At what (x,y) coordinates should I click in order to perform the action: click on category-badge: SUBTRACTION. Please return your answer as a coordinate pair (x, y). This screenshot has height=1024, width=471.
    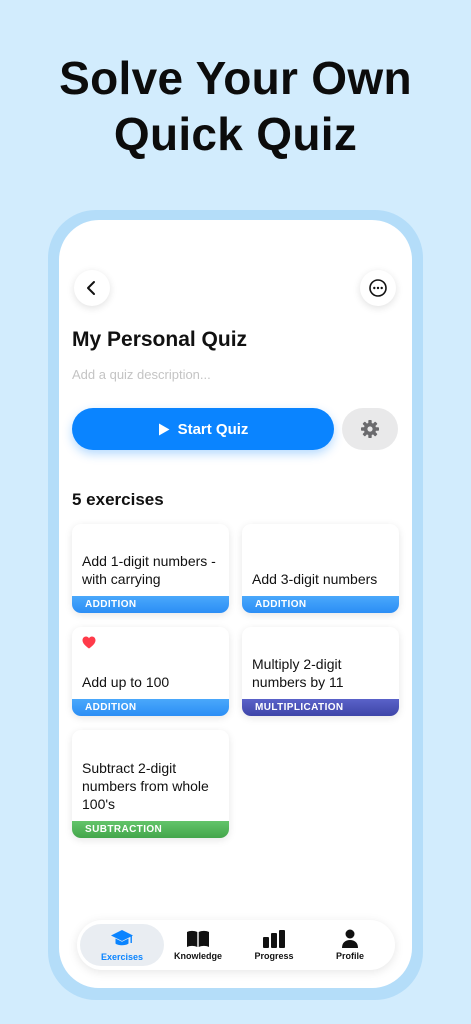
    Looking at the image, I should click on (150, 829).